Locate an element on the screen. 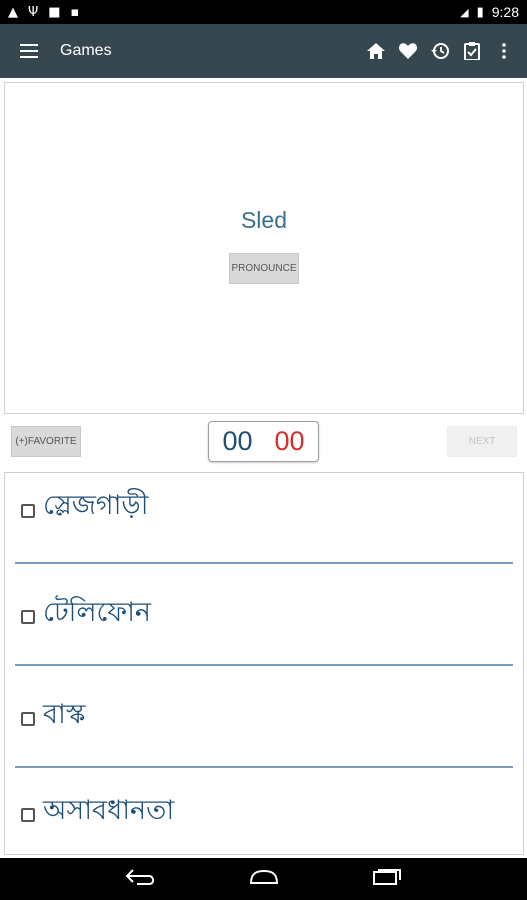 This screenshot has height=900, width=527. clipboard-icon is located at coordinates (472, 51).